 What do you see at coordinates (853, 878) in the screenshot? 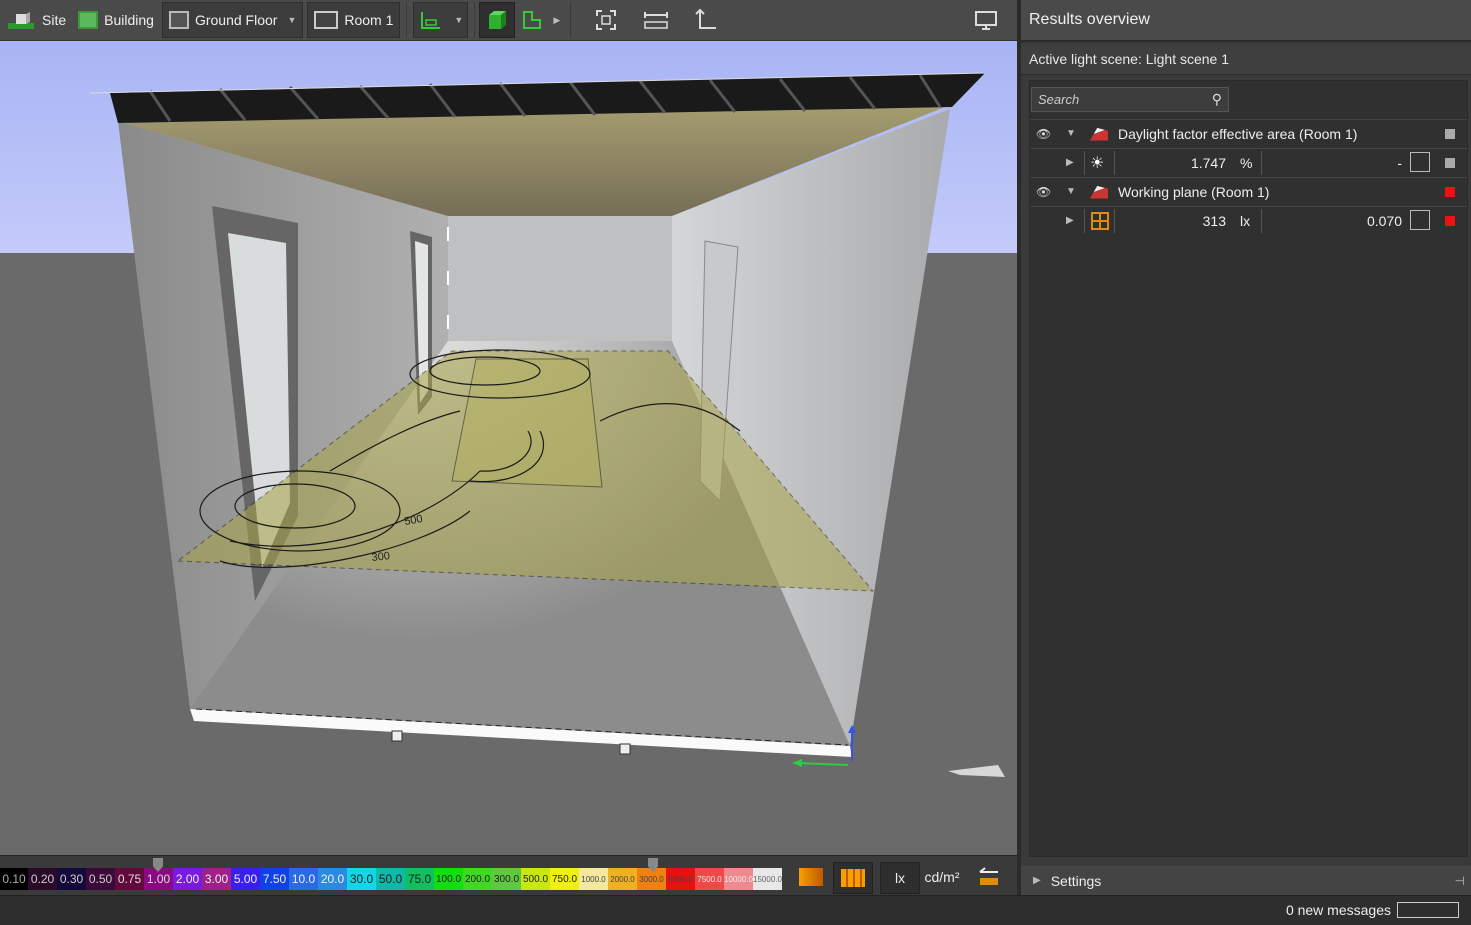
I see `stepped-mode-button` at bounding box center [853, 878].